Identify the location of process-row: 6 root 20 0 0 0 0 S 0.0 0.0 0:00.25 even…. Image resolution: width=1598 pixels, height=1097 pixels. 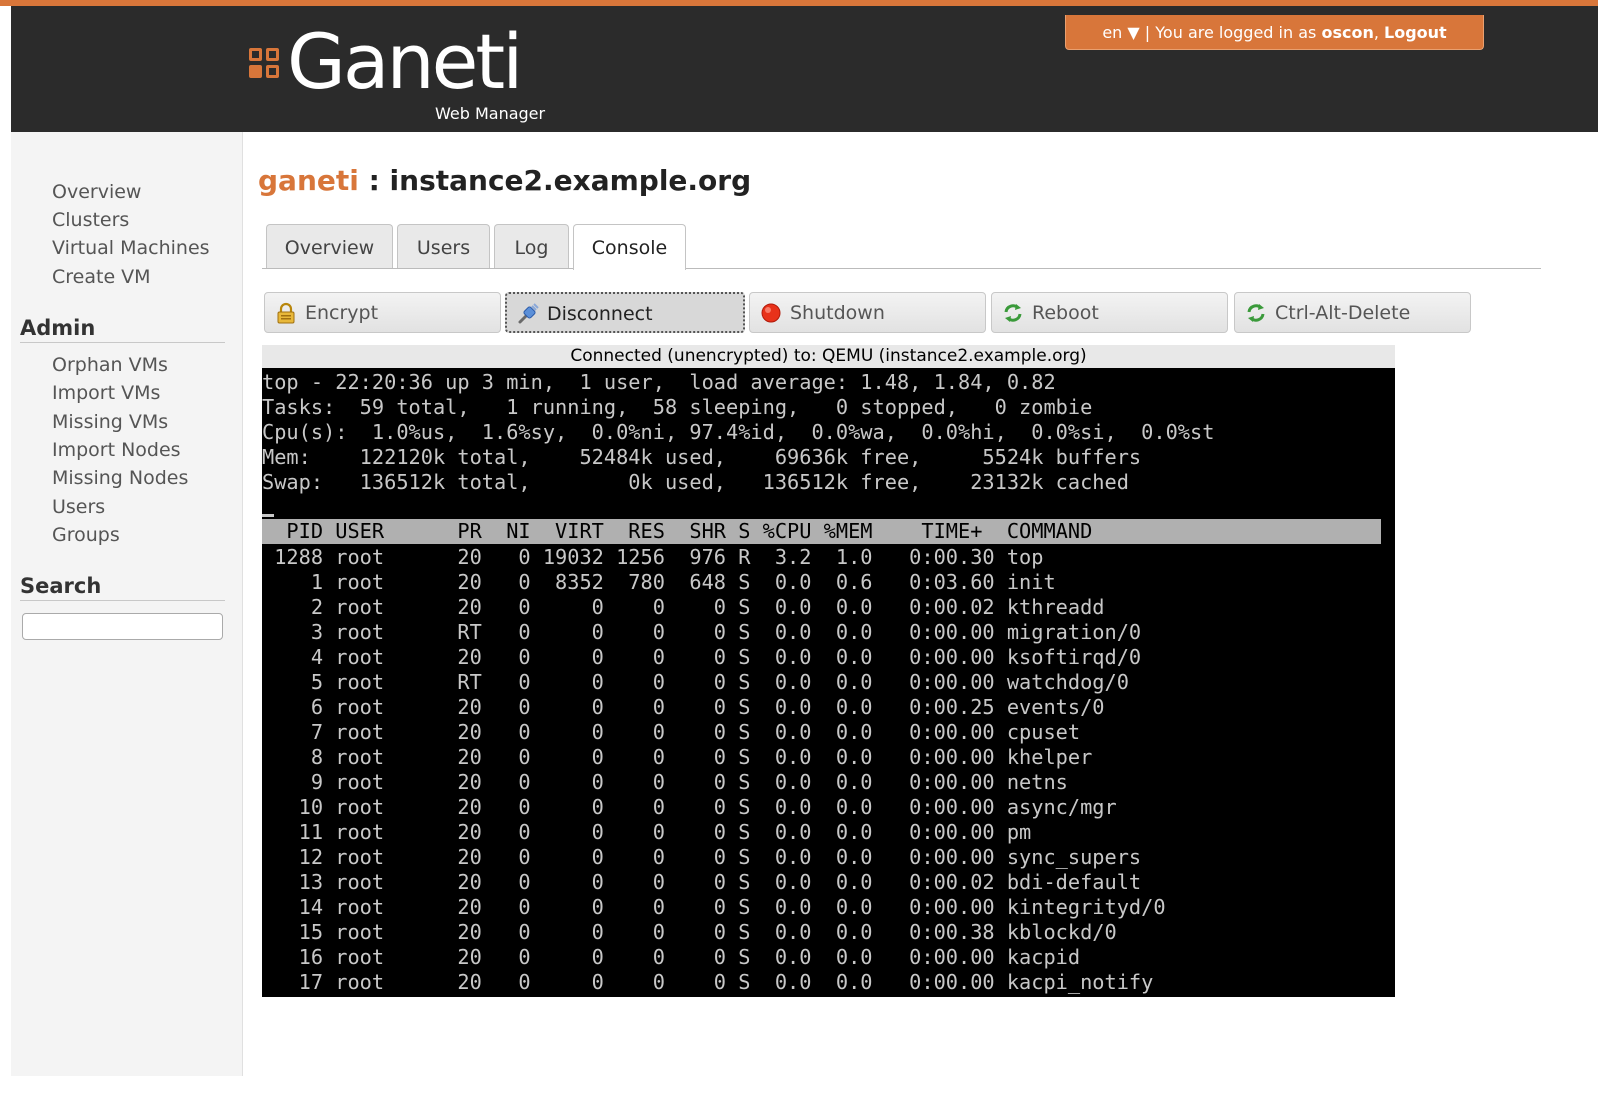
(683, 707).